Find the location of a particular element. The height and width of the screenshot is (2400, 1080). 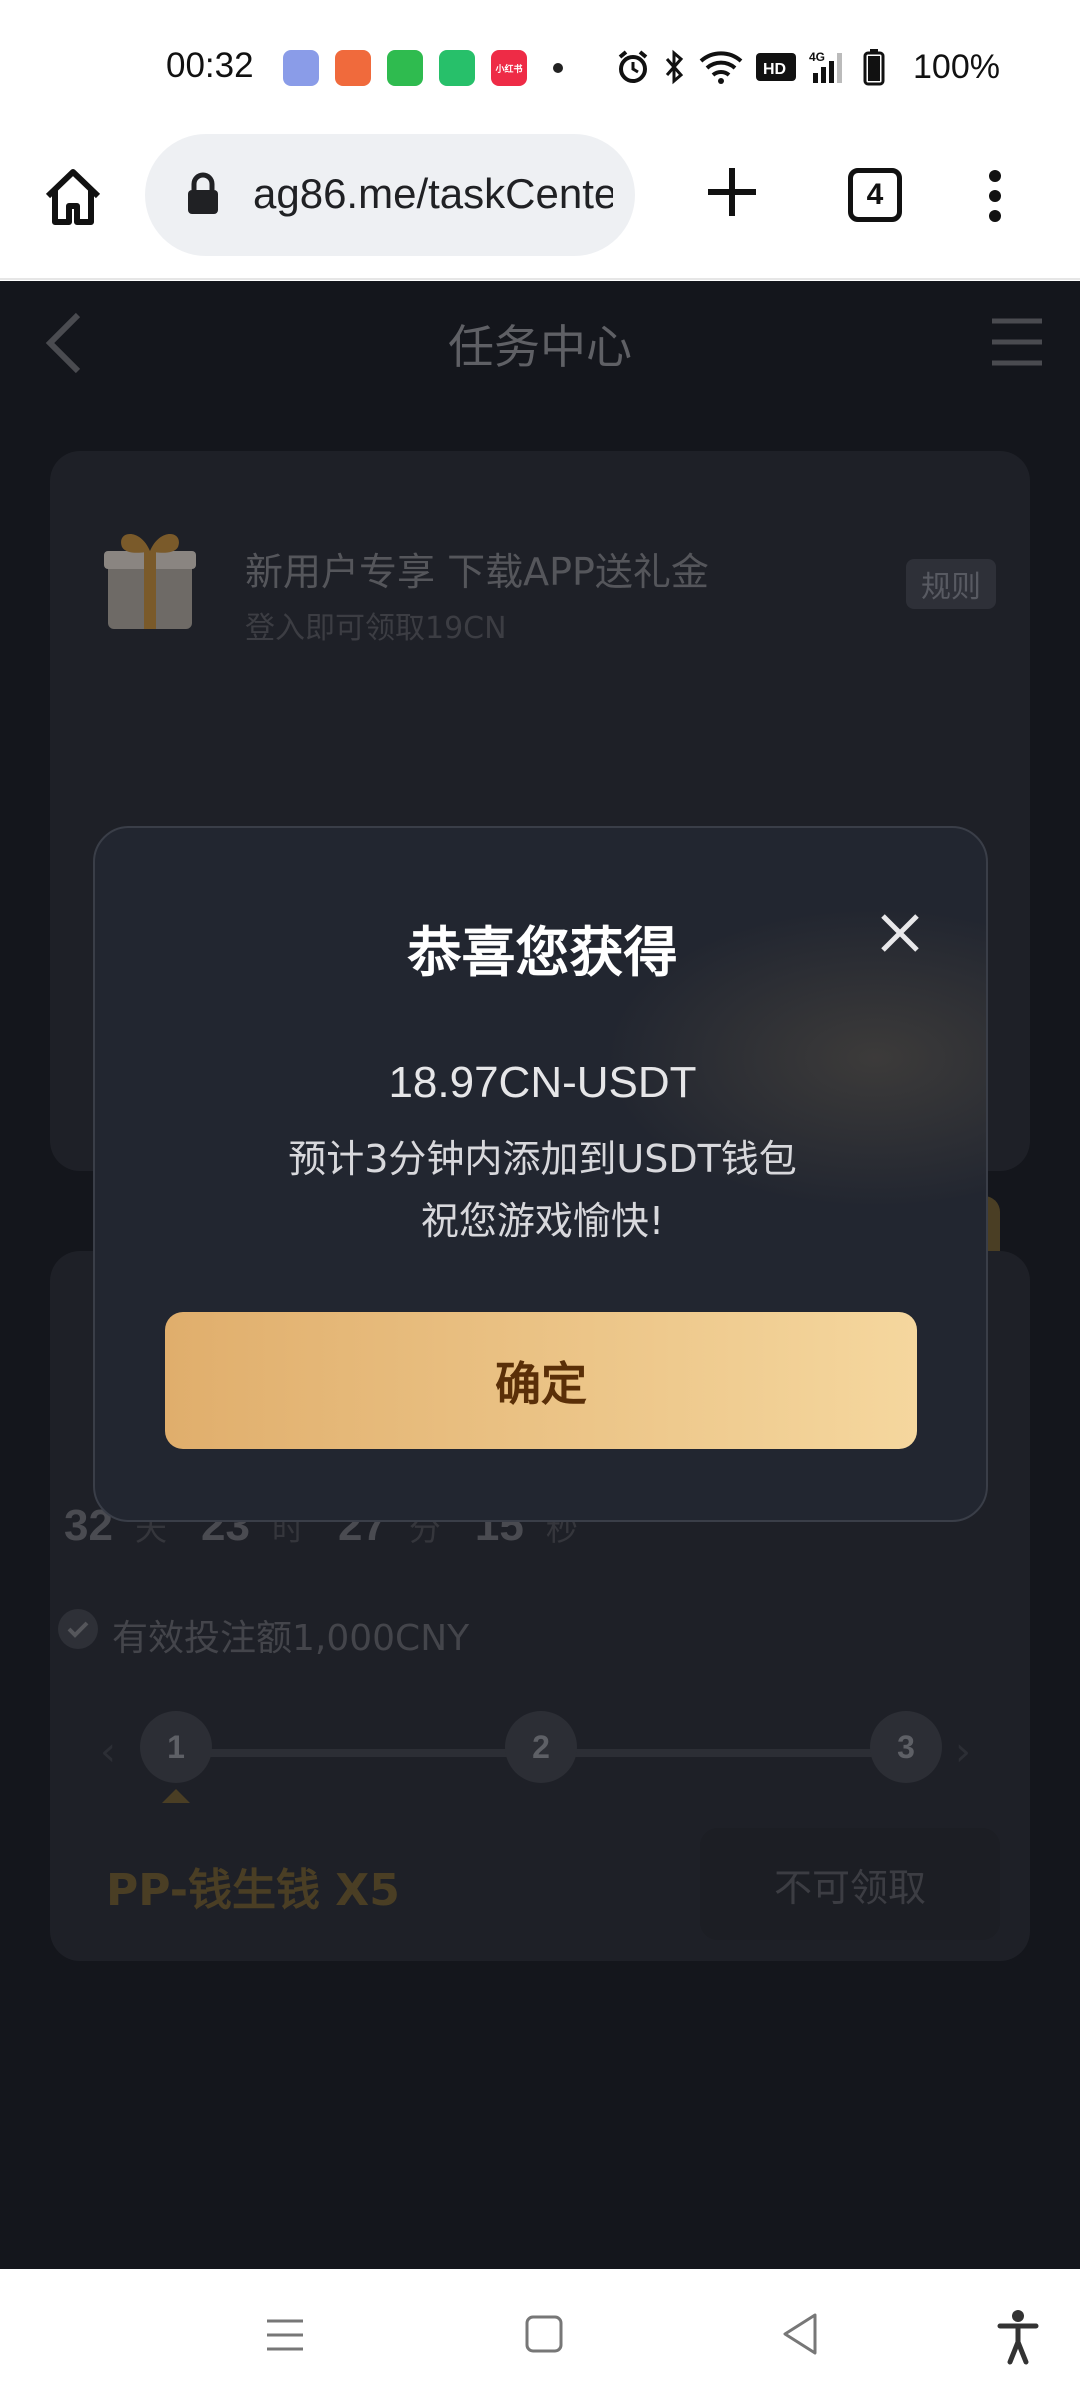

battery-percent: 100% is located at coordinates (956, 67).